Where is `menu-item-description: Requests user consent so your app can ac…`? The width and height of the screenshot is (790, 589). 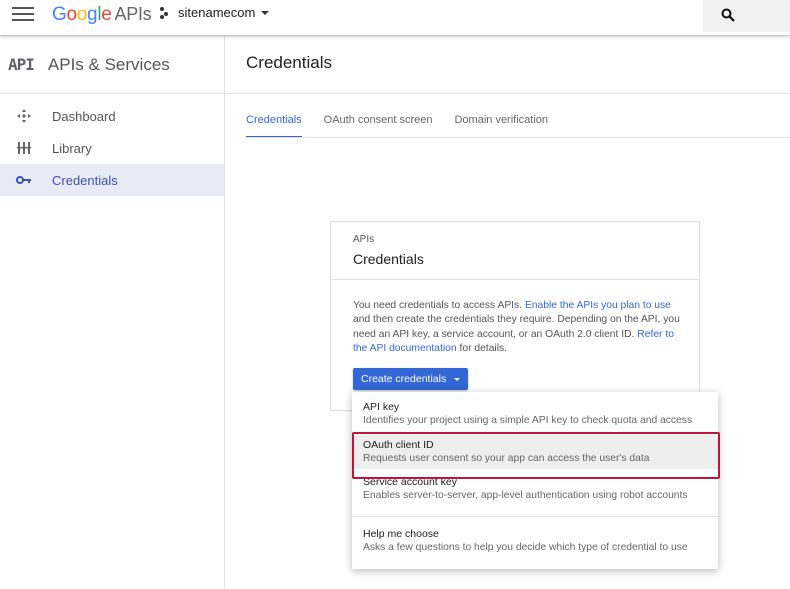 menu-item-description: Requests user consent so your app can ac… is located at coordinates (506, 458).